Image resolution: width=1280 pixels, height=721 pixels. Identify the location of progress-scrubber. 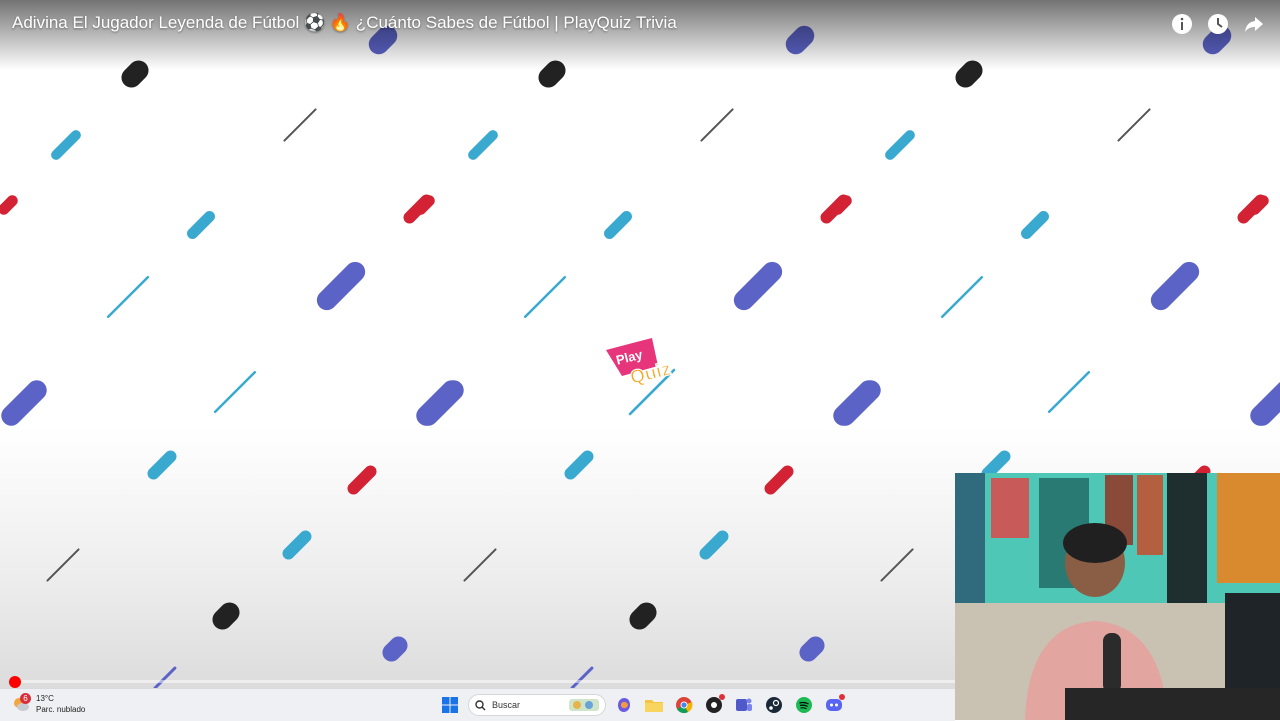
(15, 682).